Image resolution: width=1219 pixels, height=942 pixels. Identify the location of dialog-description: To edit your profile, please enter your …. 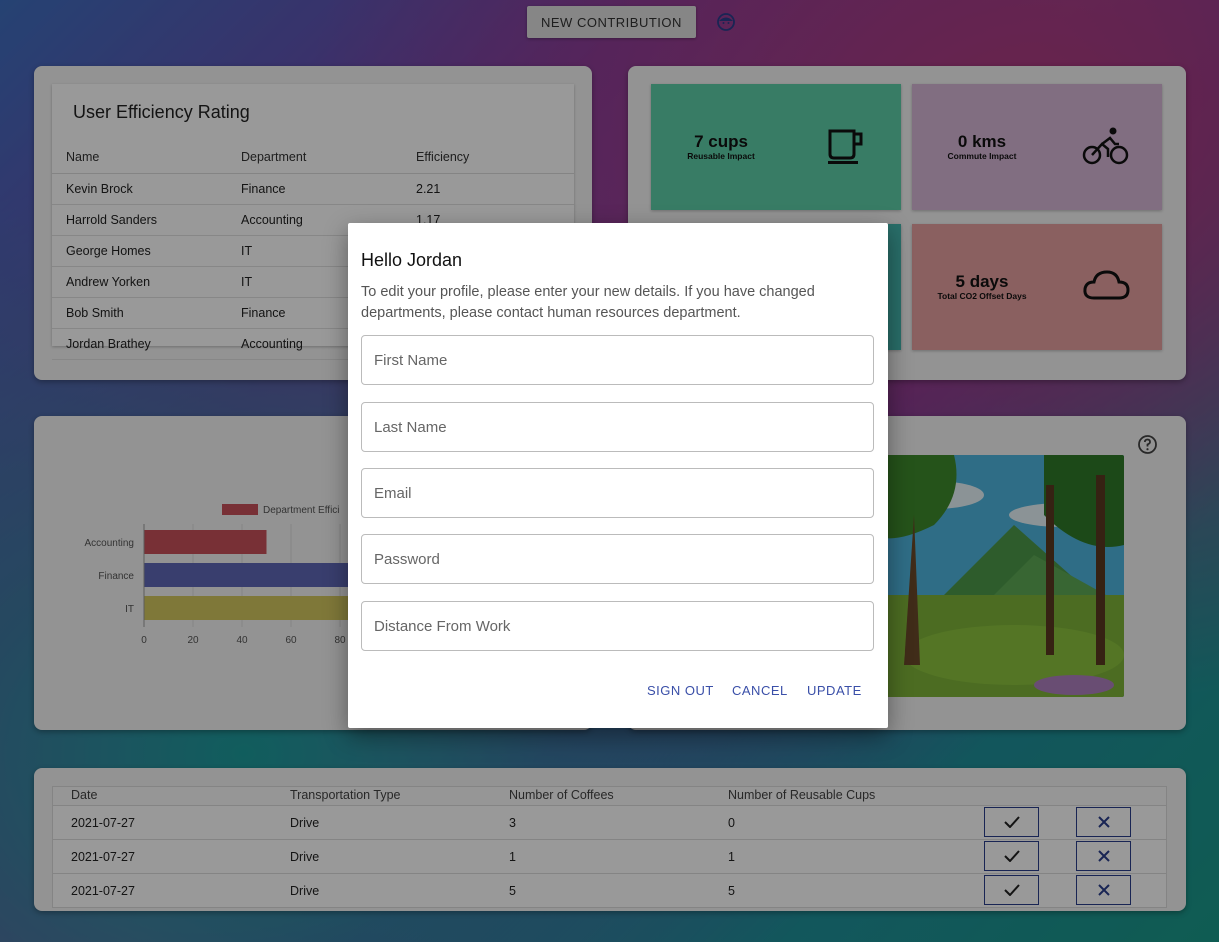
(588, 302).